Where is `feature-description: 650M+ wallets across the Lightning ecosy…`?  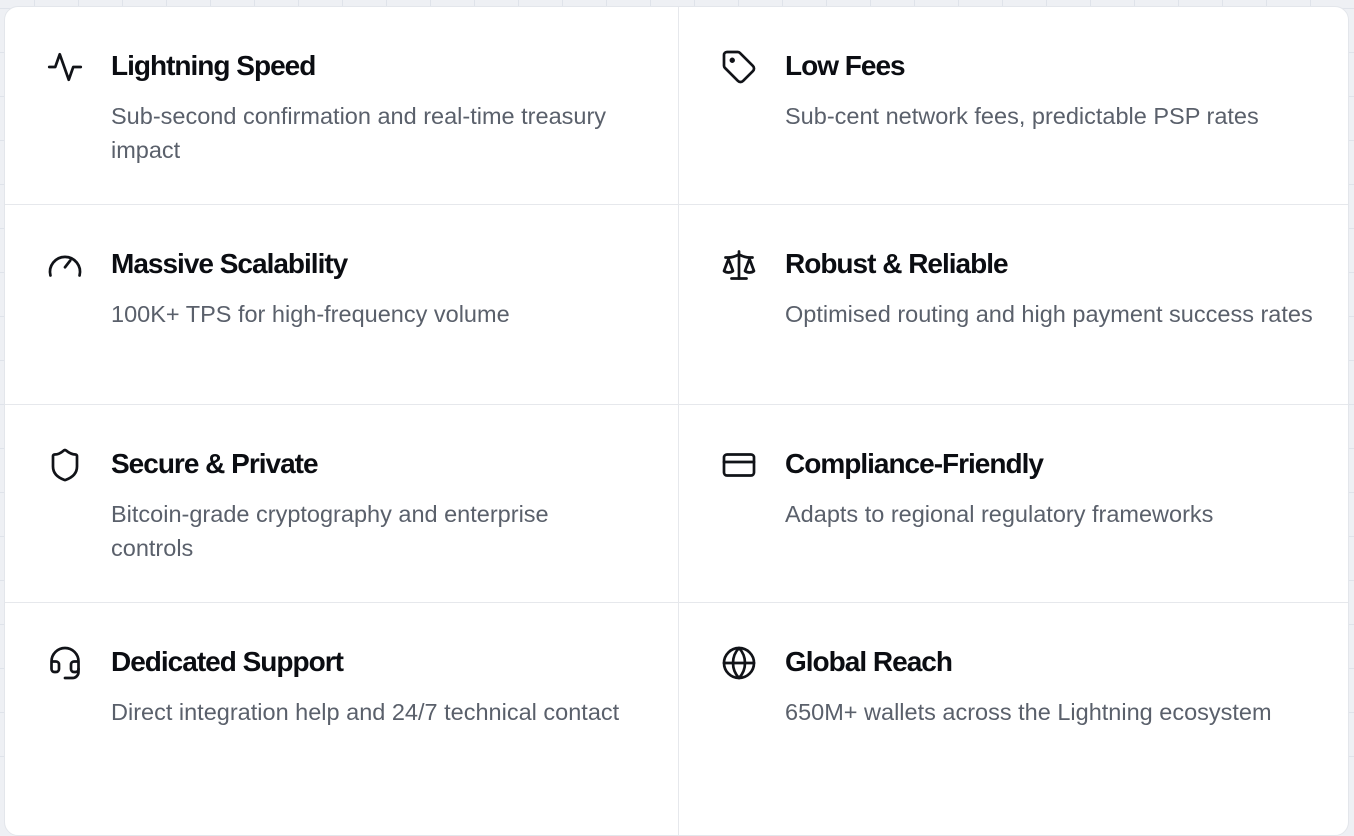
feature-description: 650M+ wallets across the Lightning ecosy… is located at coordinates (1028, 712).